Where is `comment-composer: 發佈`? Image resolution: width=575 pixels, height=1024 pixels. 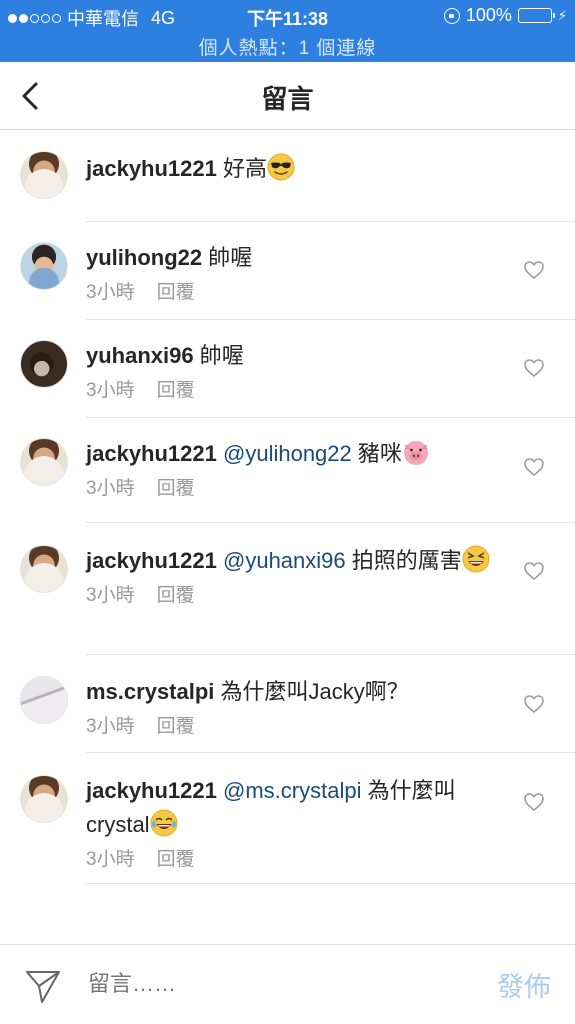 comment-composer: 發佈 is located at coordinates (287, 984).